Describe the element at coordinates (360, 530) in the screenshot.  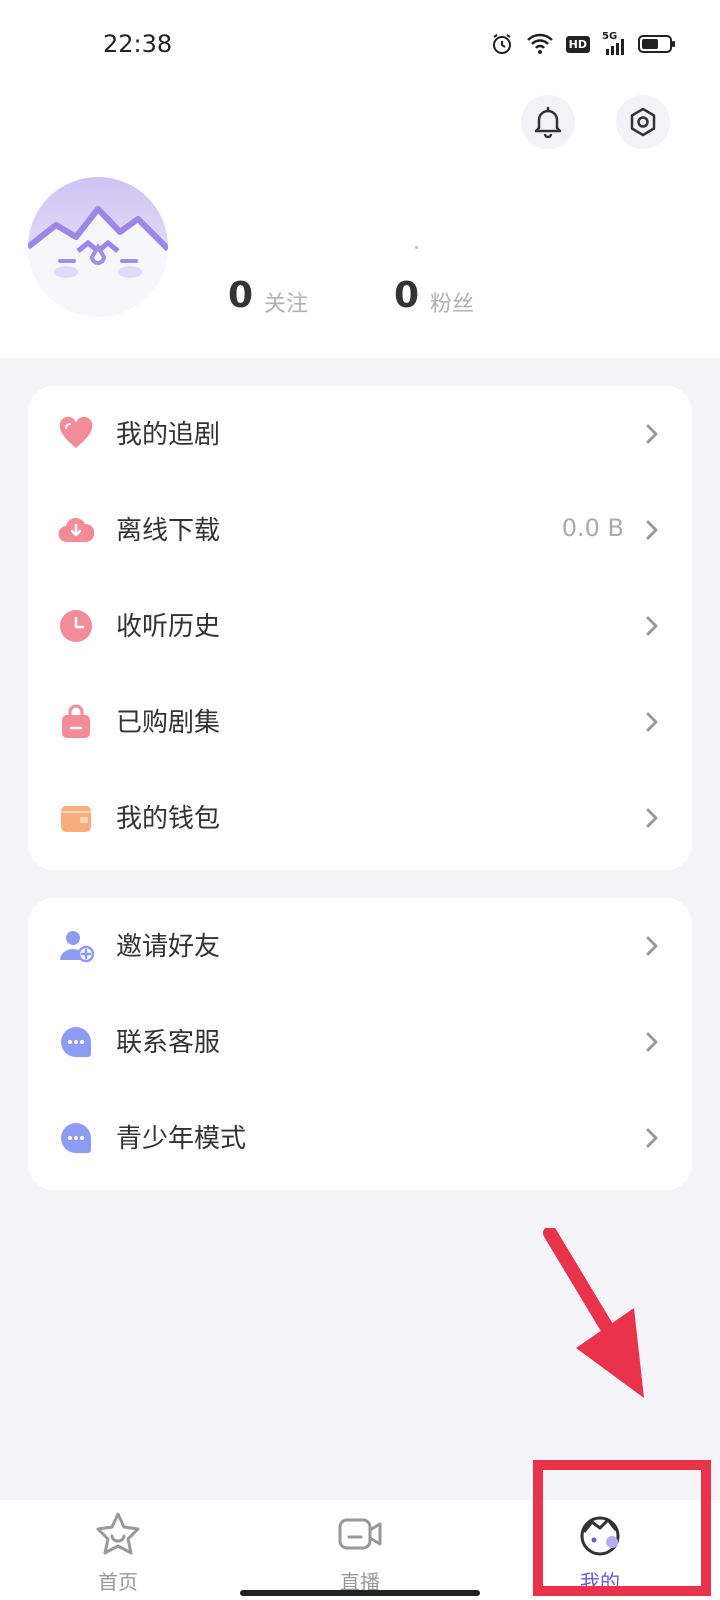
I see `menu-item-offline-download: 离线下载 0.0 B` at that location.